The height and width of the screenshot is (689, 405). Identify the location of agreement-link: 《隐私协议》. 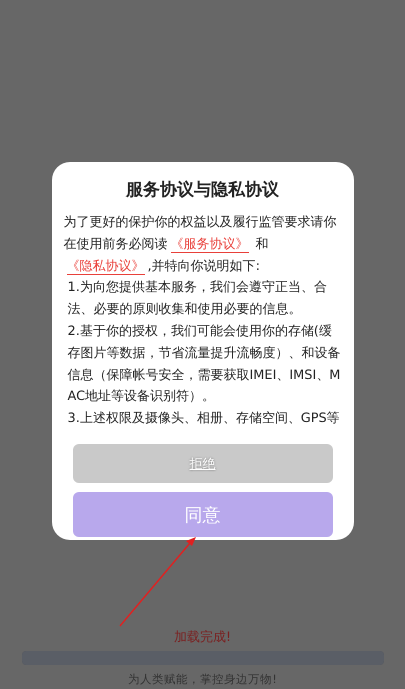
(105, 266).